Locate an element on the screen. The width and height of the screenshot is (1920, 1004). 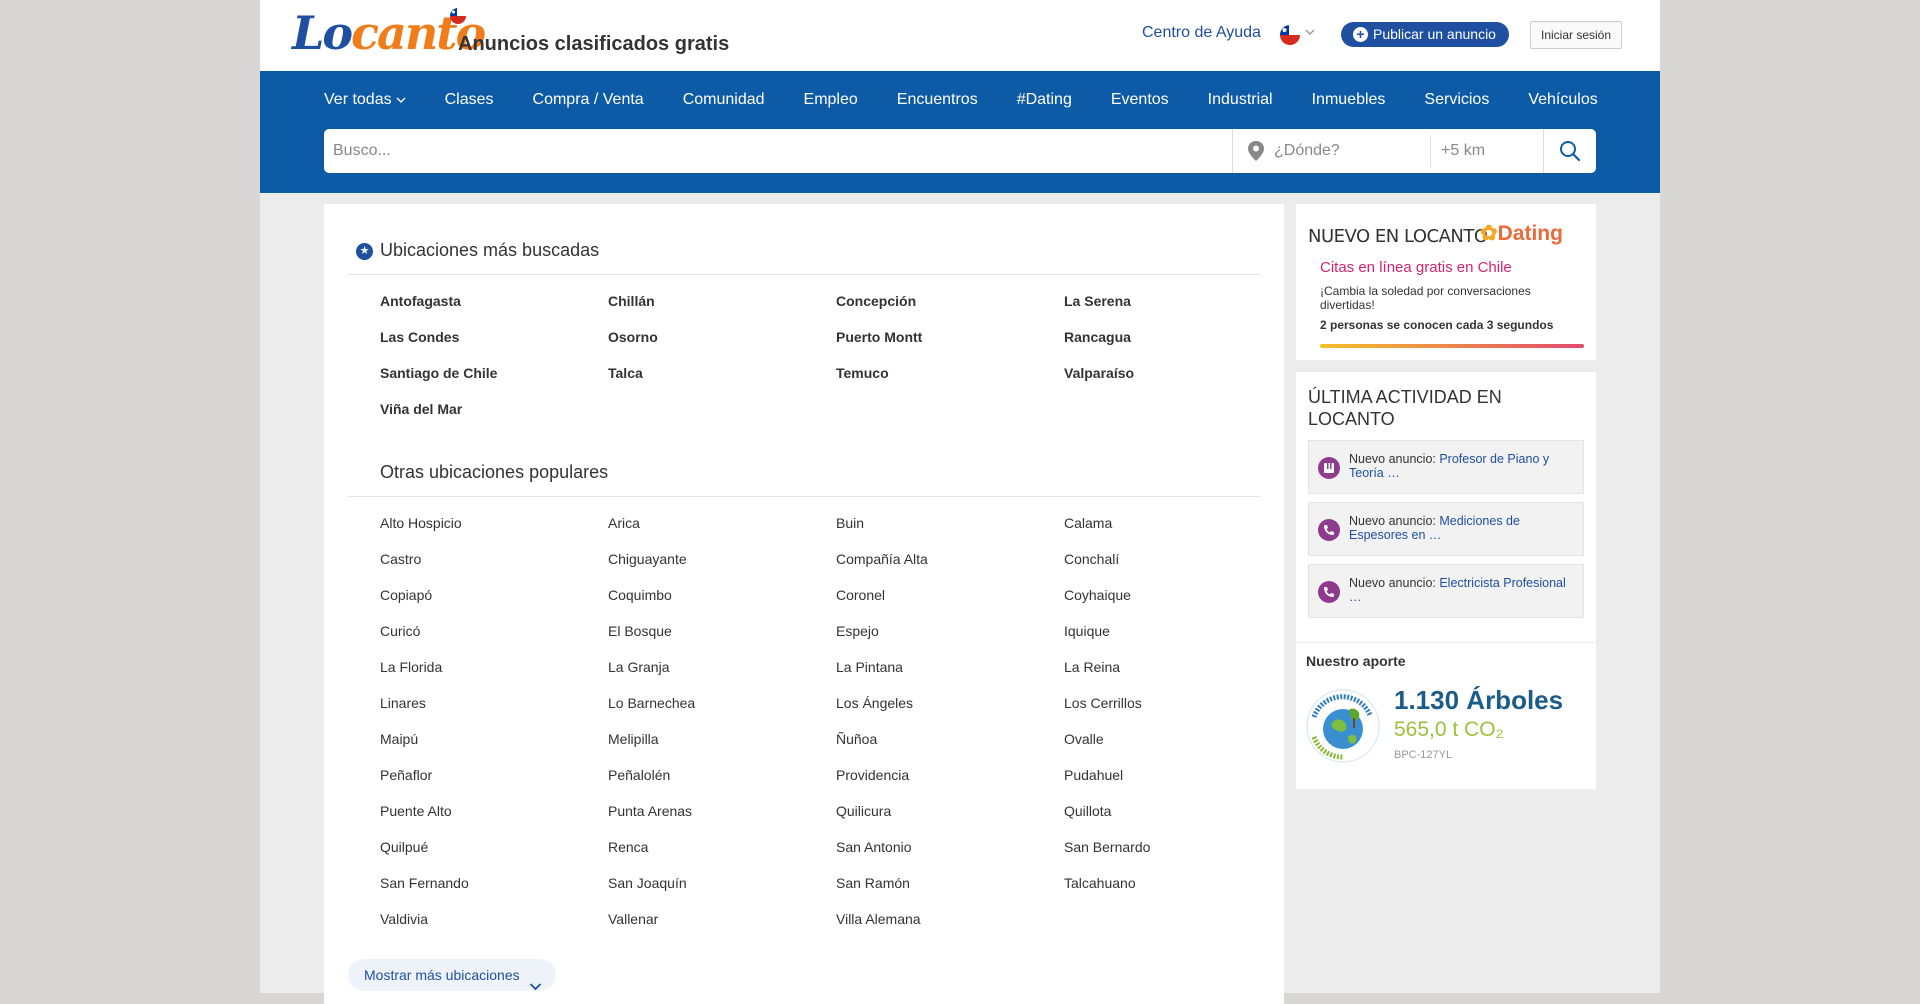
nav-item-ver-todas: Ver todas is located at coordinates (365, 100).